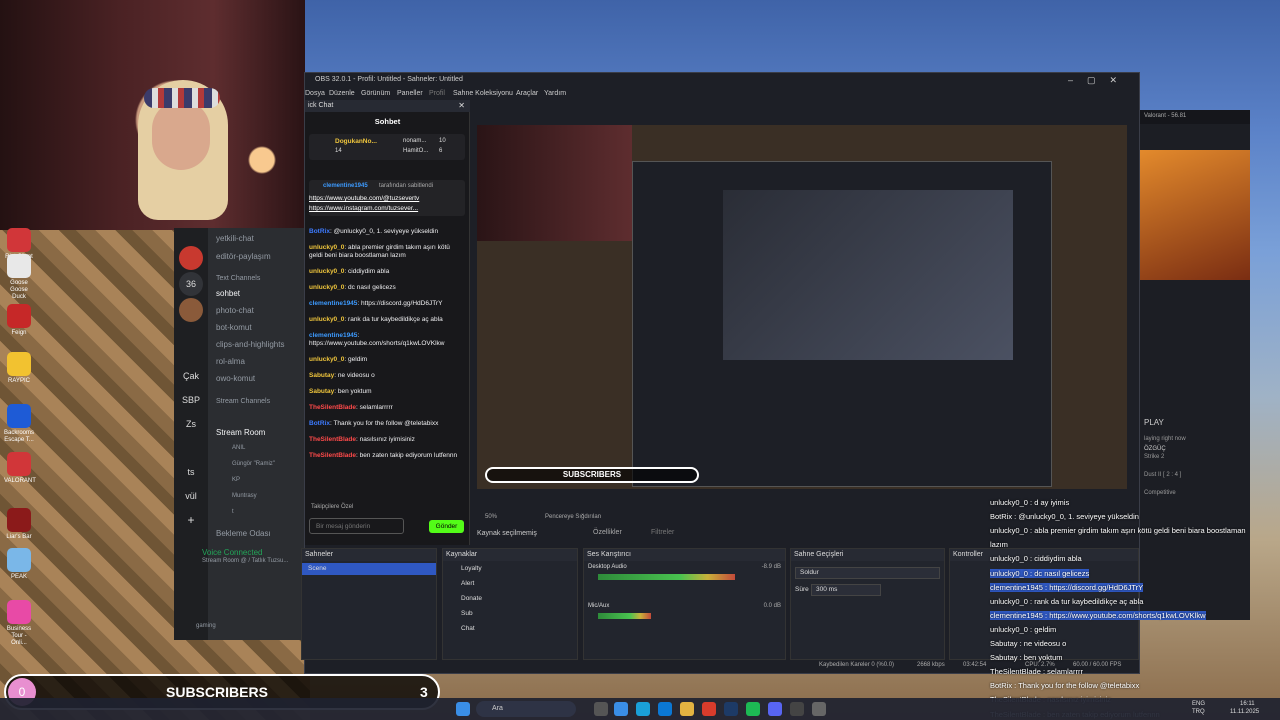  Describe the element at coordinates (797, 709) in the screenshot. I see `obs-icon` at that location.